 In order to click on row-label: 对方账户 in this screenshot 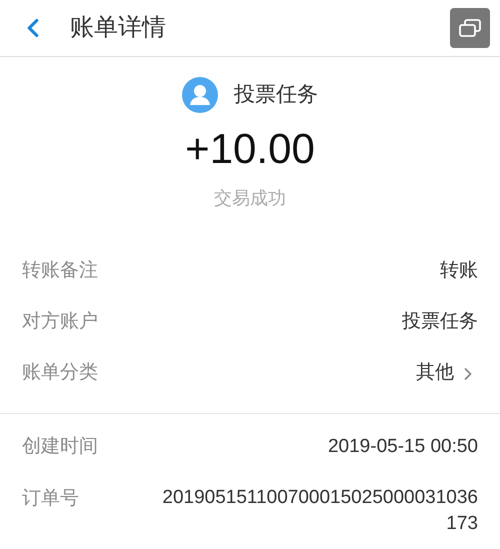, I will do `click(60, 322)`.